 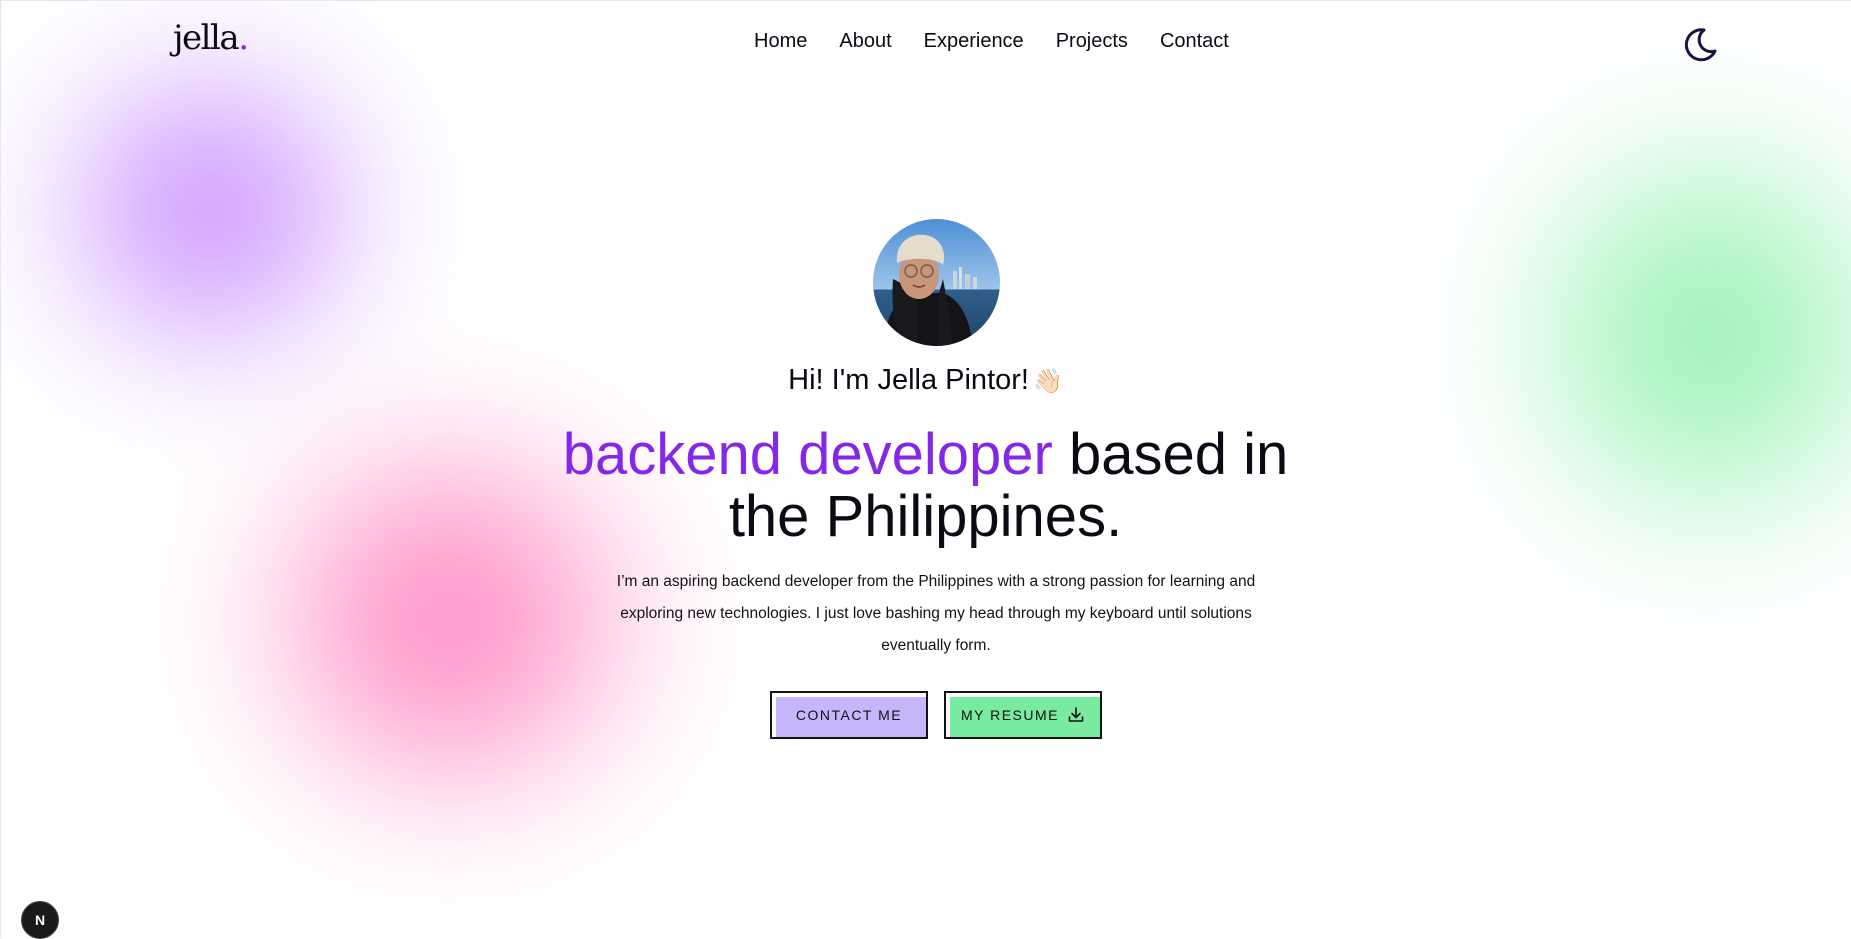 I want to click on nav-projects: Projects, so click(x=1092, y=41).